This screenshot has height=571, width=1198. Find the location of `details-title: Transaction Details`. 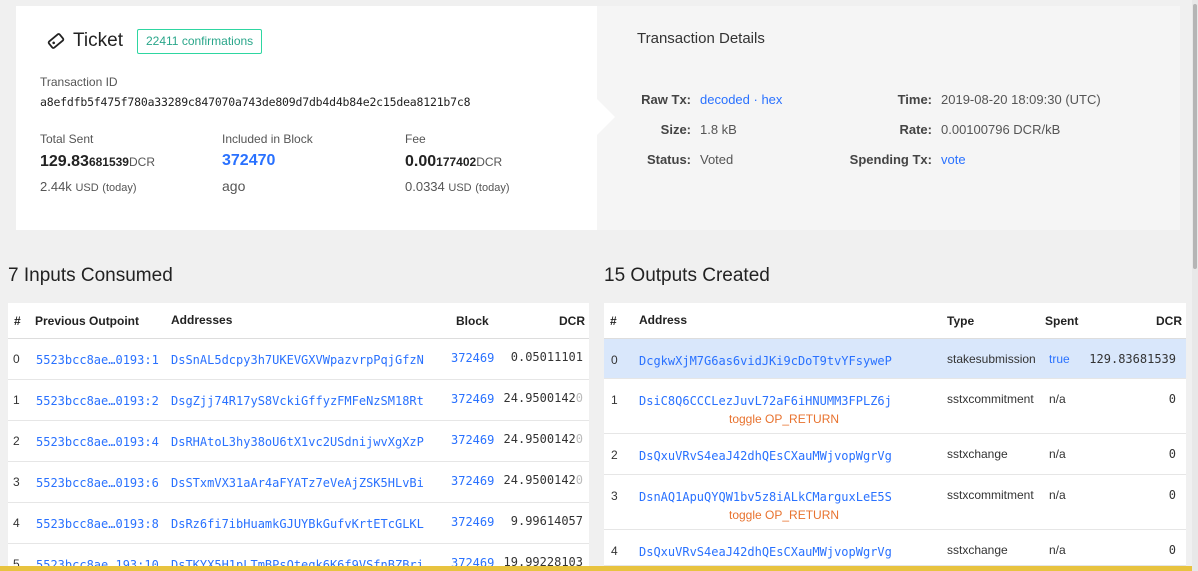

details-title: Transaction Details is located at coordinates (701, 38).